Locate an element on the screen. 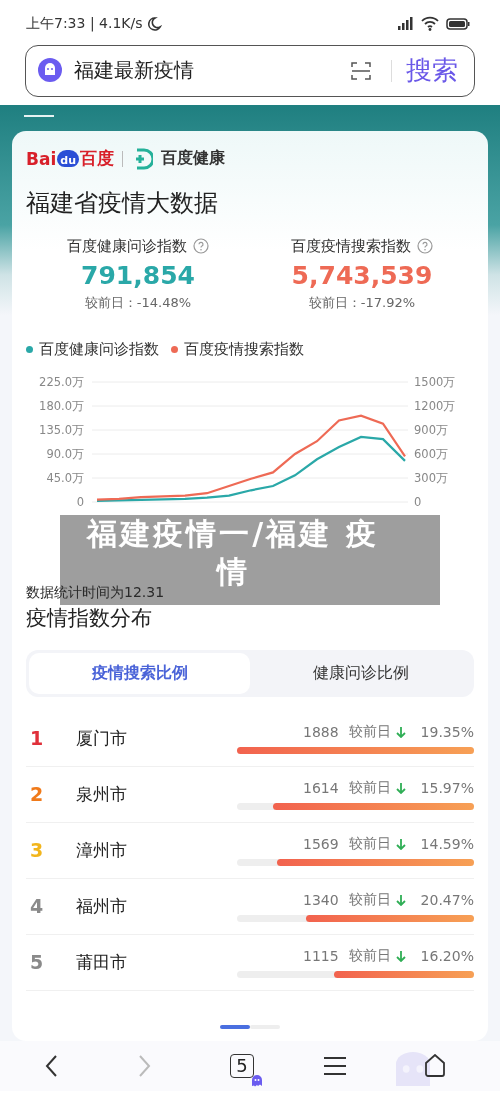 The height and width of the screenshot is (1111, 500). count-value: 1340 is located at coordinates (320, 899).